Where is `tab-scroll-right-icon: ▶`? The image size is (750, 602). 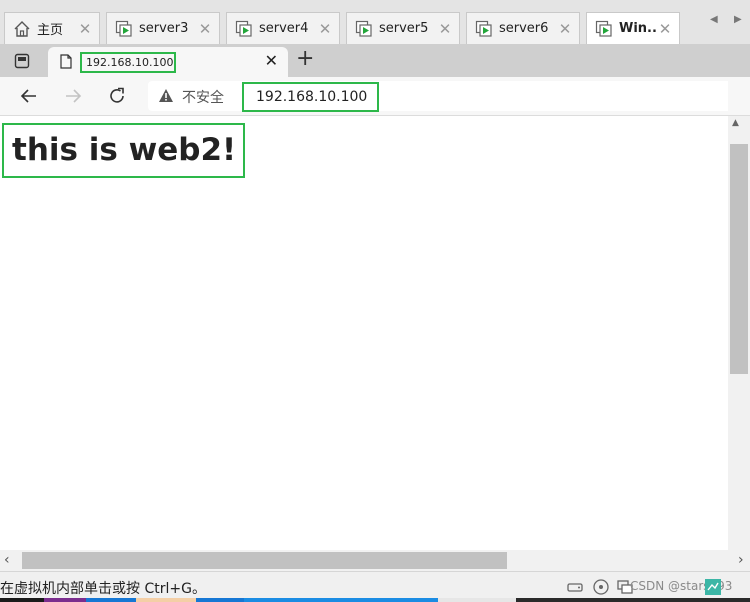 tab-scroll-right-icon: ▶ is located at coordinates (738, 19).